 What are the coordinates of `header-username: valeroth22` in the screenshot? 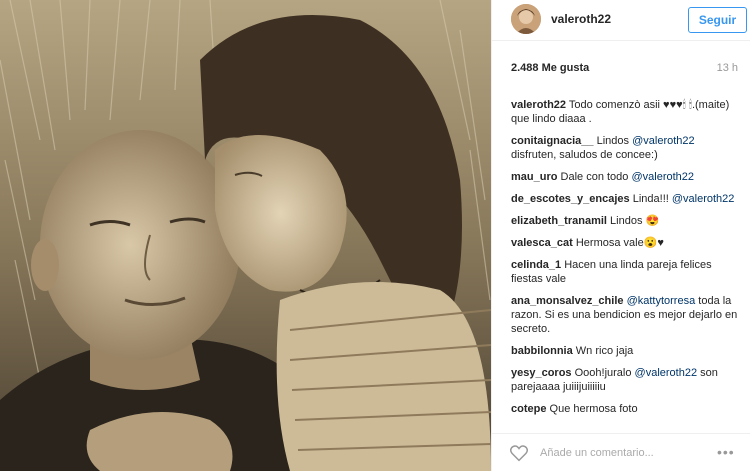 It's located at (581, 19).